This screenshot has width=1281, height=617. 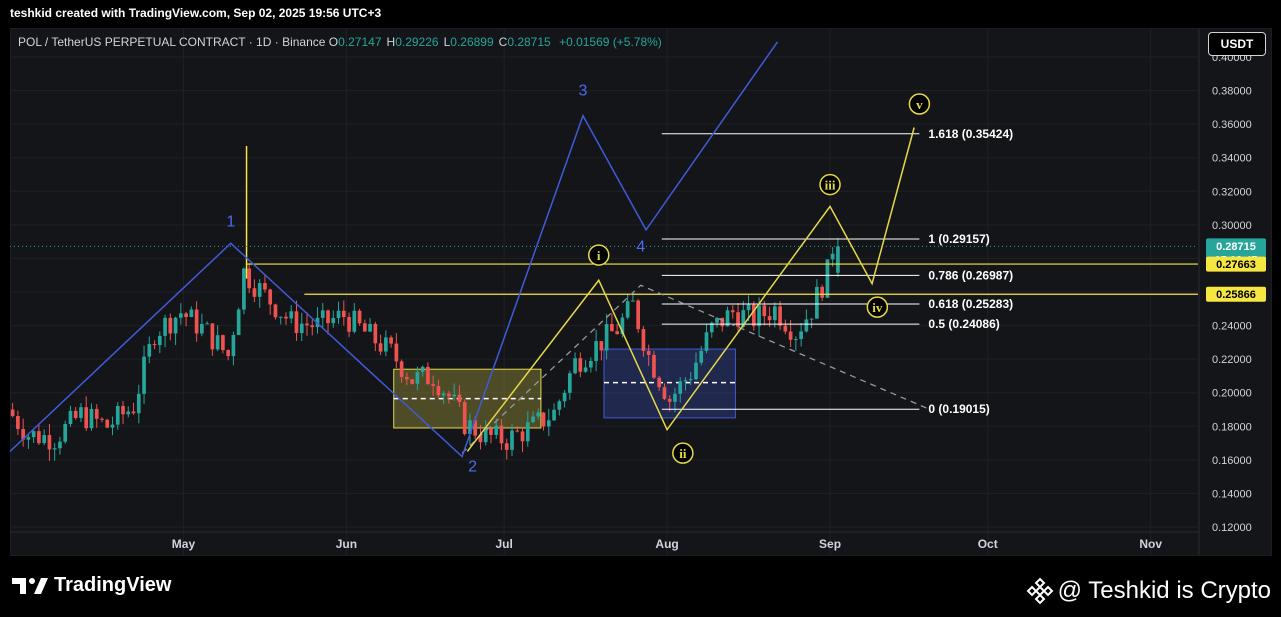 I want to click on binance-diamond-icon, so click(x=1040, y=591).